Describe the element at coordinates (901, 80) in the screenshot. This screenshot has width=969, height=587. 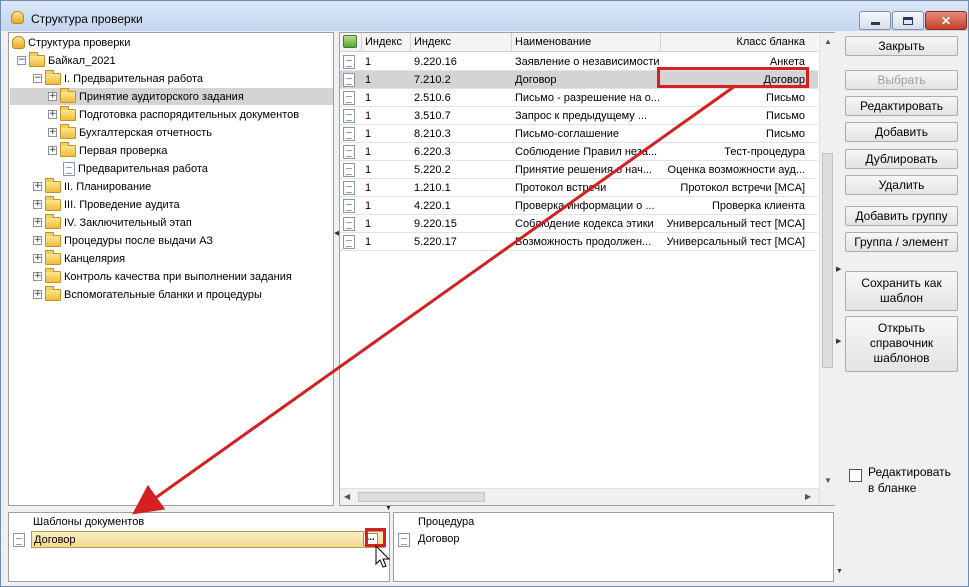
I see `select-button: Выбрать` at that location.